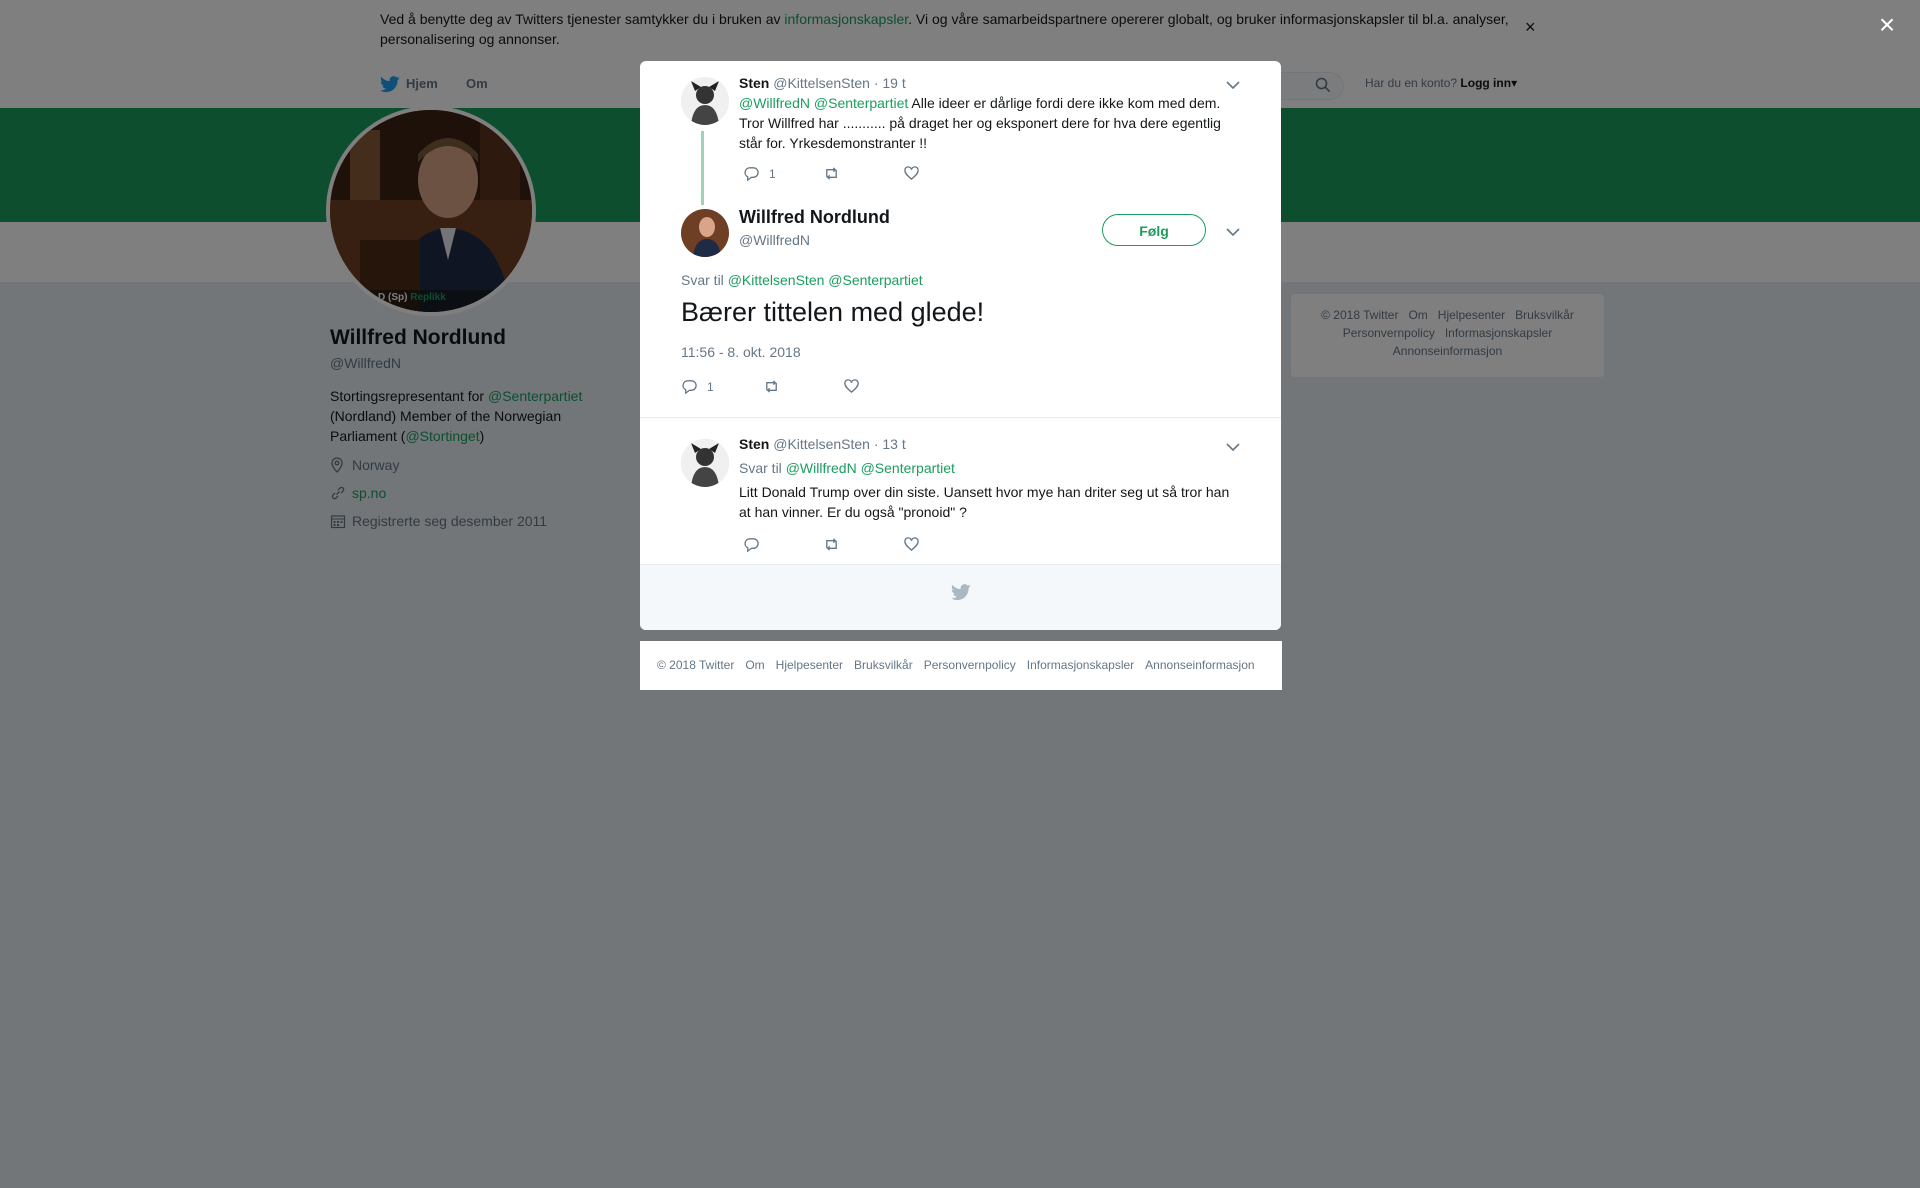 The width and height of the screenshot is (1920, 1188). What do you see at coordinates (811, 388) in the screenshot?
I see `main-tweet-actions: 1` at bounding box center [811, 388].